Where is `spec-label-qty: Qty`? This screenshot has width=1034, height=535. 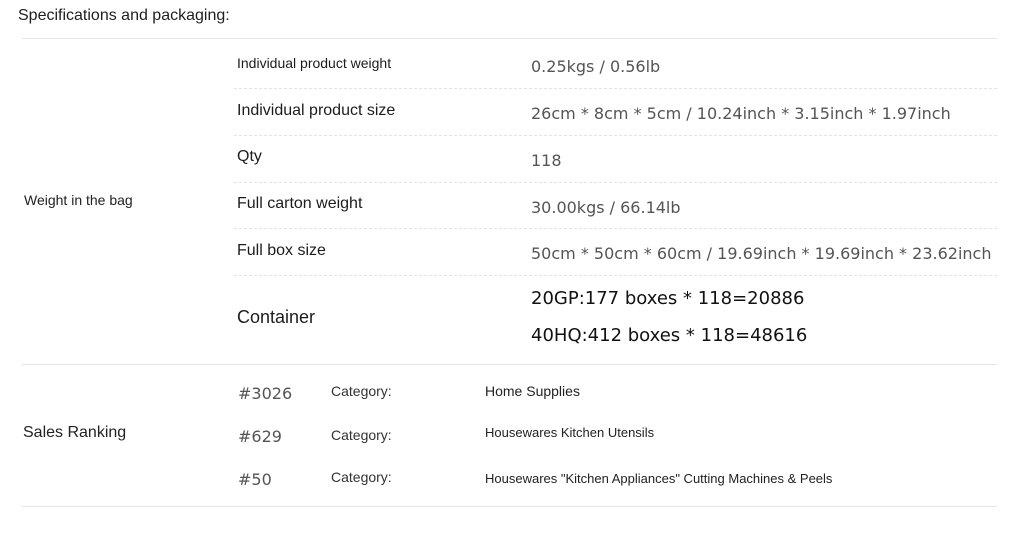 spec-label-qty: Qty is located at coordinates (249, 156).